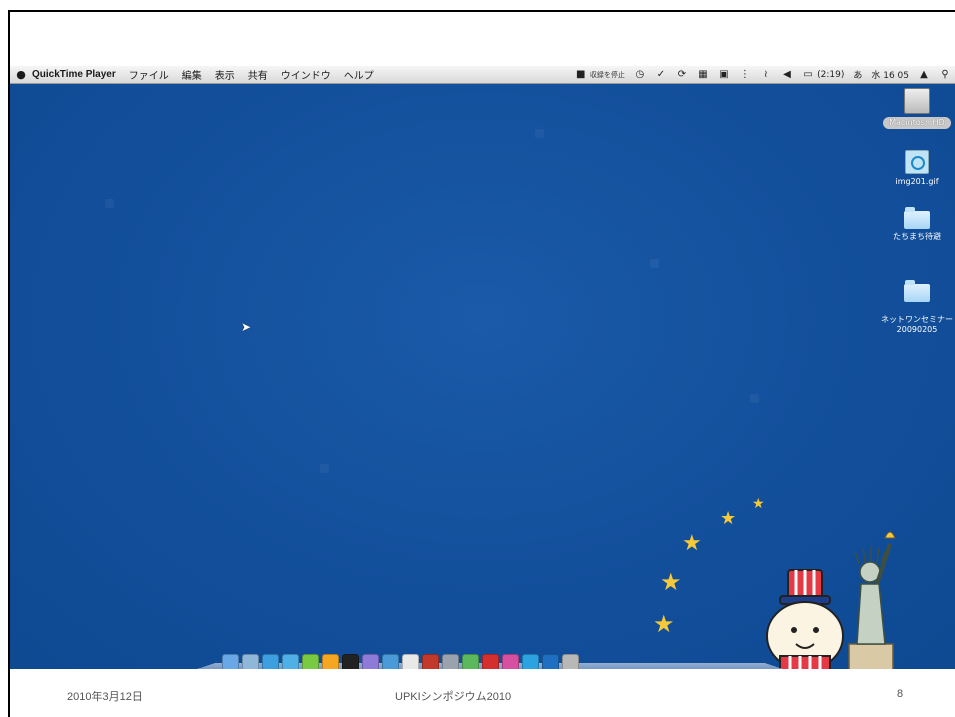 The height and width of the screenshot is (717, 955). What do you see at coordinates (410, 661) in the screenshot?
I see `ical-icon` at bounding box center [410, 661].